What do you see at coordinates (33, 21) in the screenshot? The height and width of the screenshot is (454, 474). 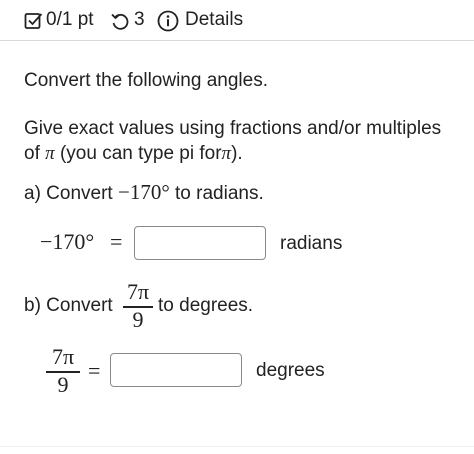 I see `checkbox-icon` at bounding box center [33, 21].